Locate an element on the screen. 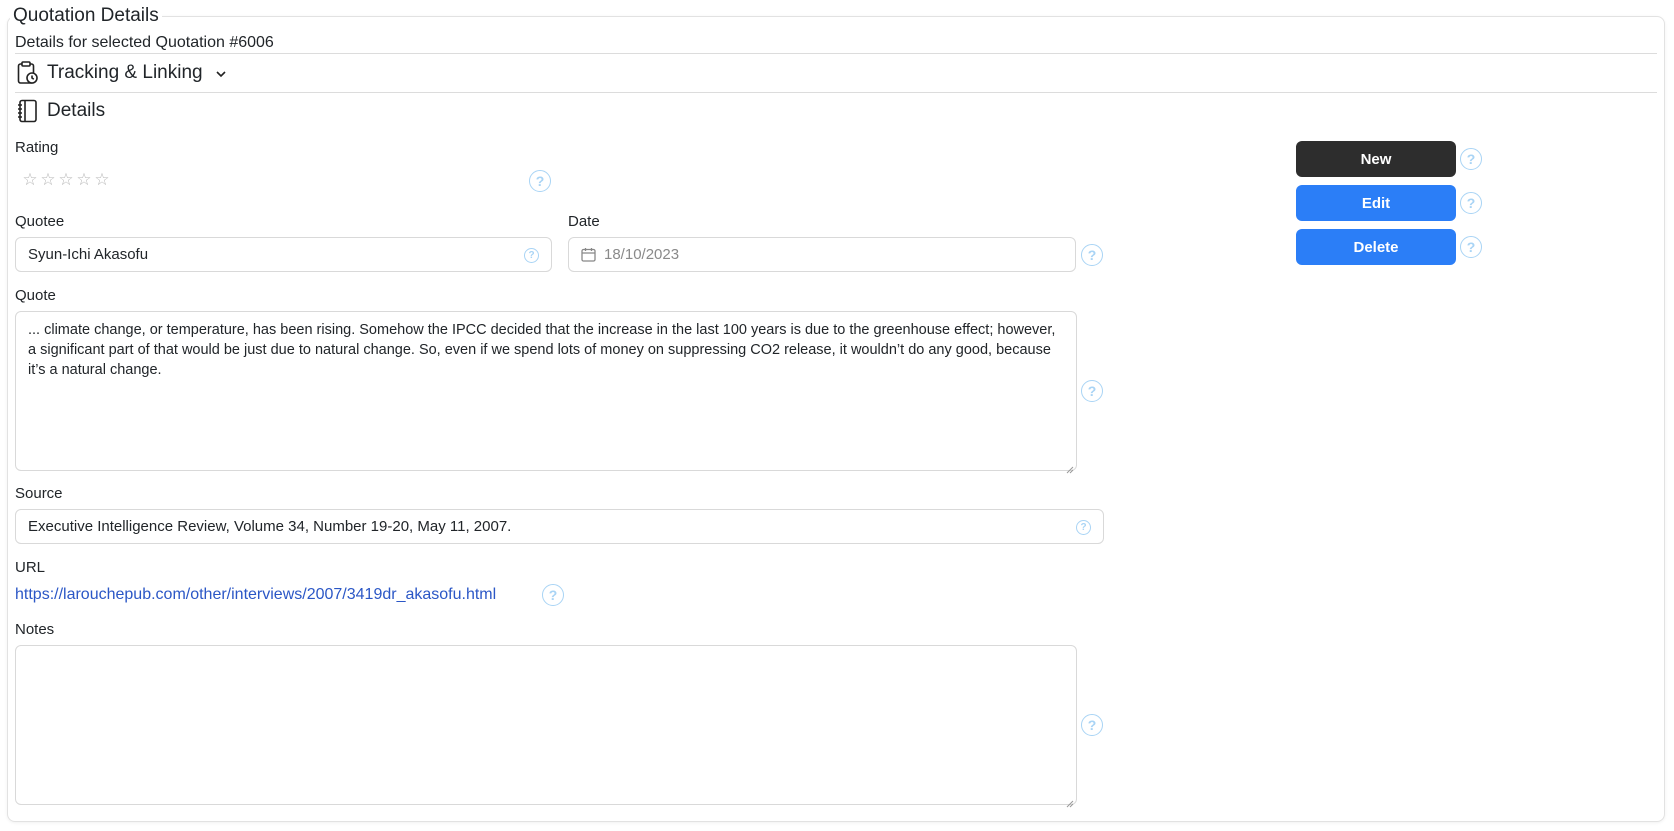 The height and width of the screenshot is (831, 1674). details-header: Details is located at coordinates (60, 111).